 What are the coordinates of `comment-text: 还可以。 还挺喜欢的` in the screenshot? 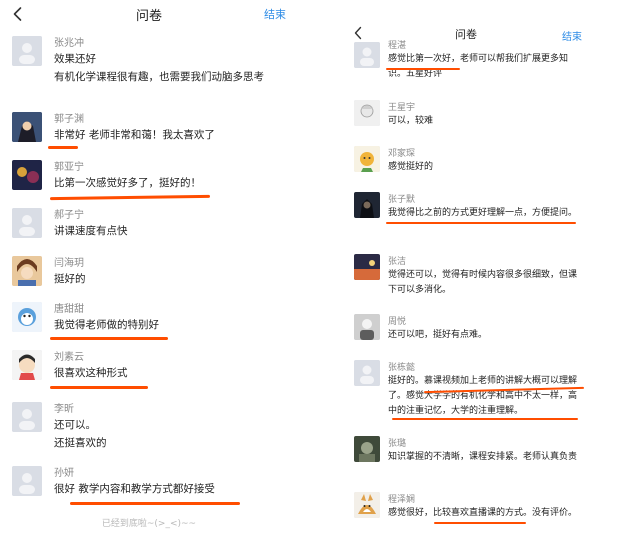 It's located at (80, 434).